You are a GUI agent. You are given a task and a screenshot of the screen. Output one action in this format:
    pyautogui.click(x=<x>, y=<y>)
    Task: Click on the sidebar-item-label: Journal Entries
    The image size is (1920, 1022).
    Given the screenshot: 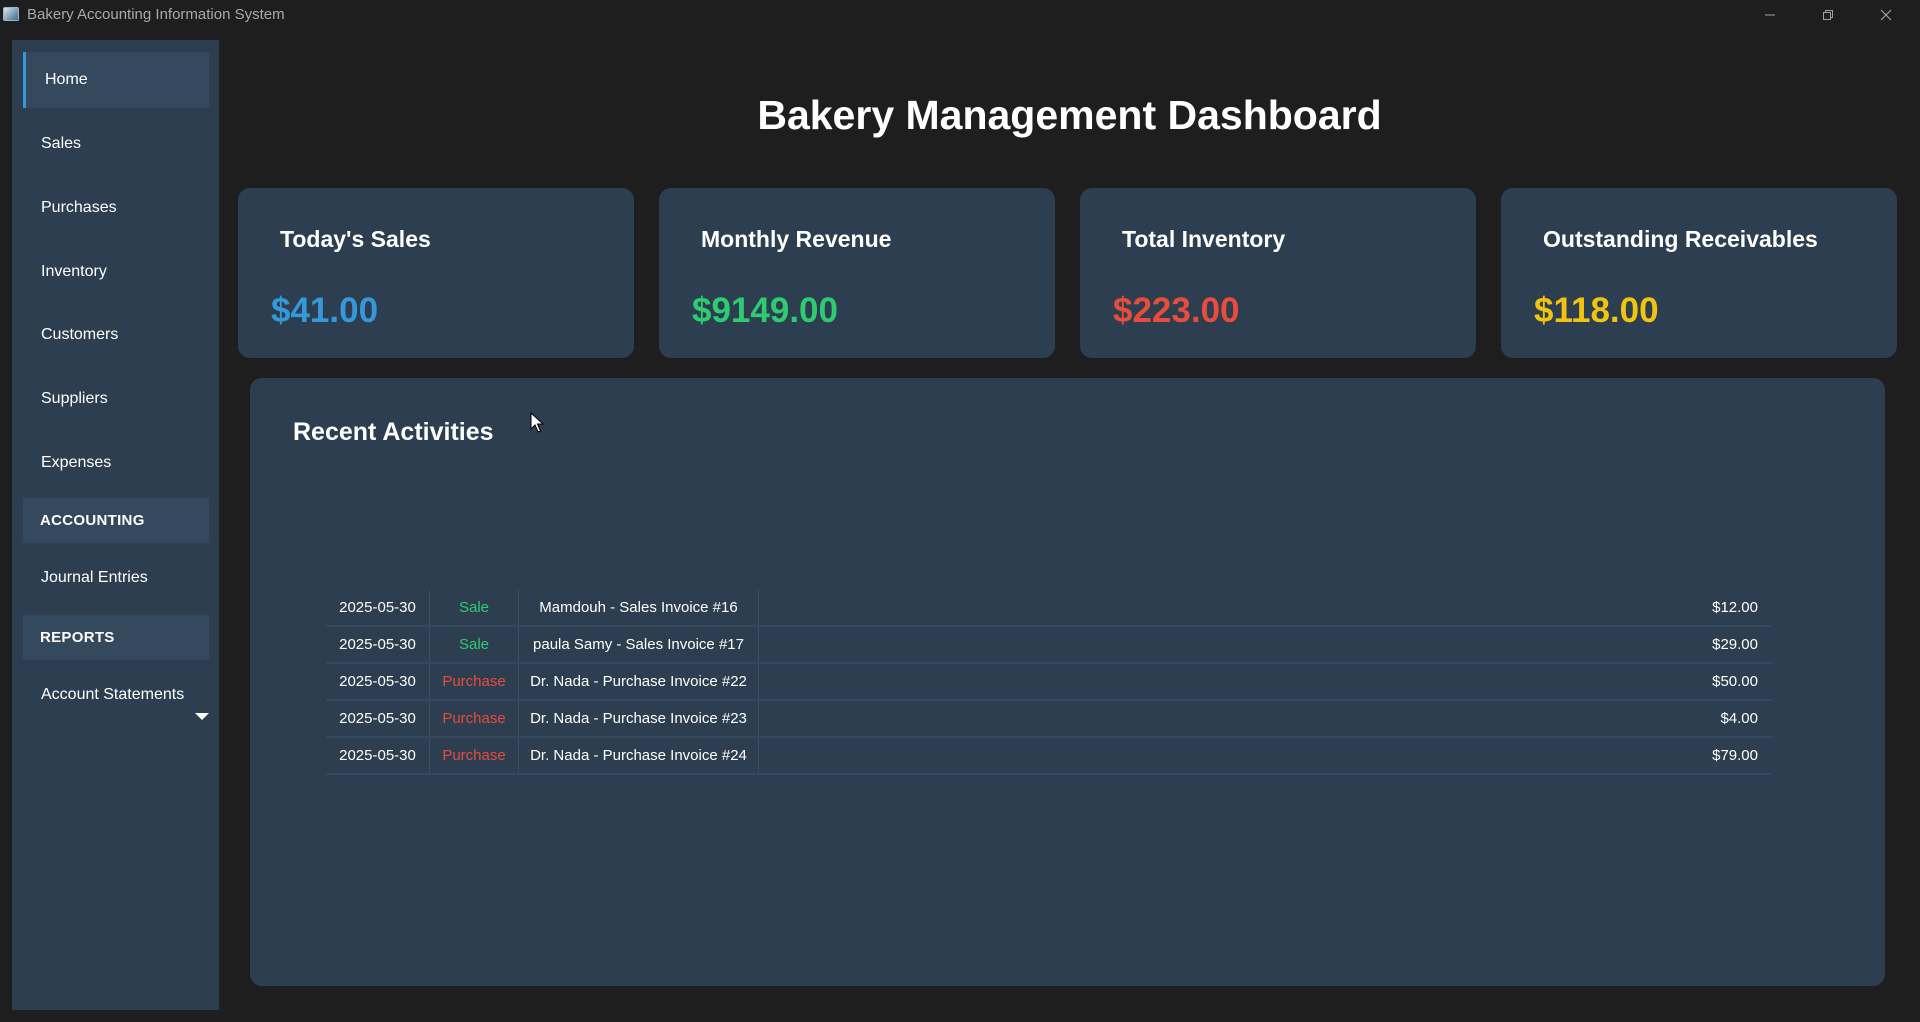 What is the action you would take?
    pyautogui.click(x=94, y=577)
    